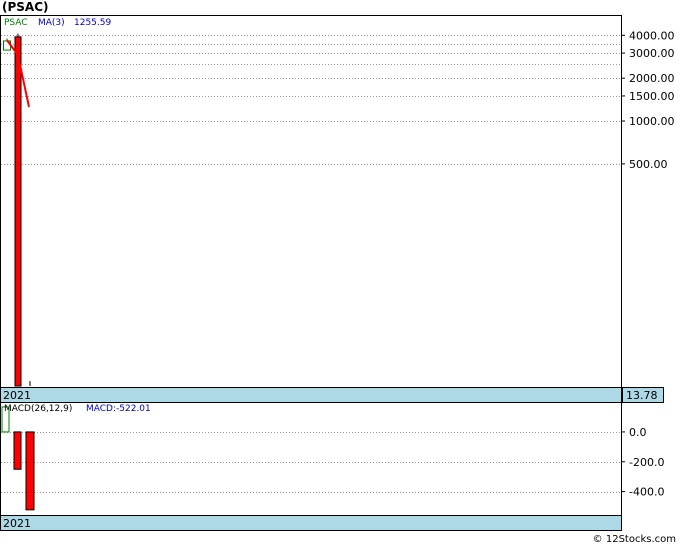 This screenshot has width=680, height=546. Describe the element at coordinates (646, 492) in the screenshot. I see `macd-tick-label: -400.0` at that location.